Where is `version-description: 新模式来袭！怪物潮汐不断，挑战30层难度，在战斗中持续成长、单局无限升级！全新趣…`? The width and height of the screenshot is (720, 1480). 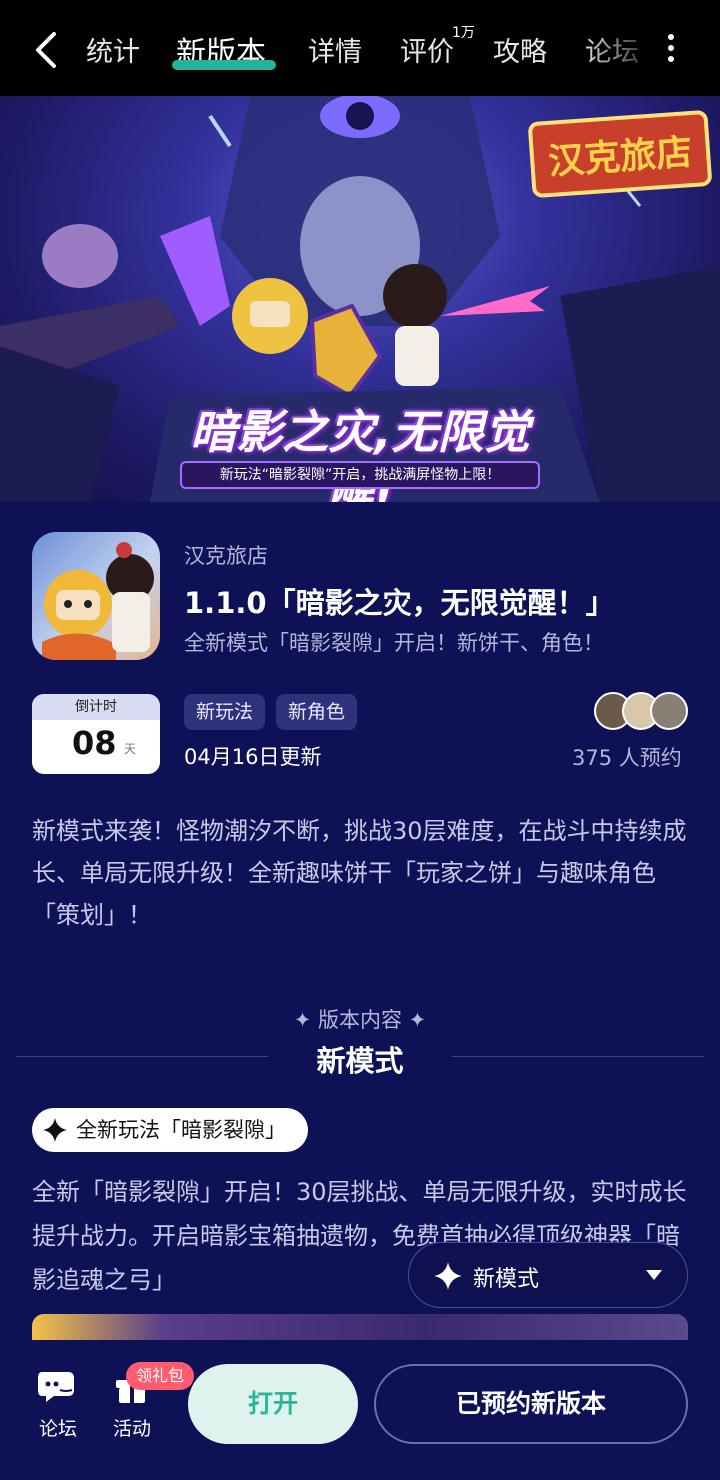
version-description: 新模式来袭！怪物潮汐不断，挑战30层难度，在战斗中持续成长、单局无限升级！全新趣… is located at coordinates (359, 873).